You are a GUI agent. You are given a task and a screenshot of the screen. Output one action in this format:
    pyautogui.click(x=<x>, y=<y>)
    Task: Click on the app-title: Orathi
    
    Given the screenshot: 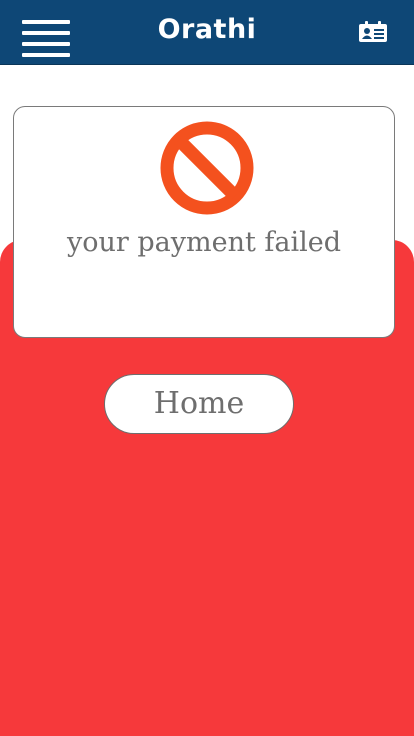 What is the action you would take?
    pyautogui.click(x=207, y=29)
    